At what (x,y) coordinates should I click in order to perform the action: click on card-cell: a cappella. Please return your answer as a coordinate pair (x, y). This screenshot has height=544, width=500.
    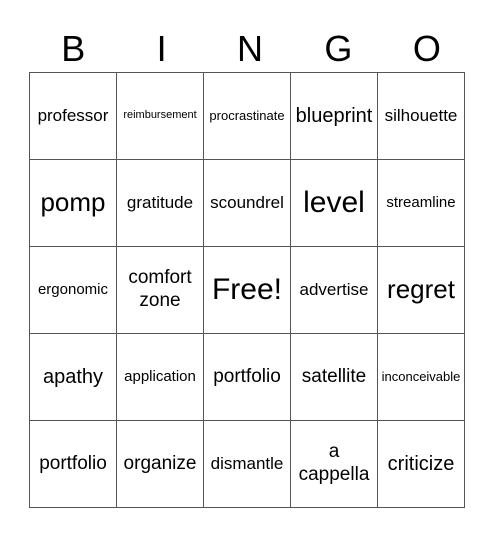
    Looking at the image, I should click on (334, 464).